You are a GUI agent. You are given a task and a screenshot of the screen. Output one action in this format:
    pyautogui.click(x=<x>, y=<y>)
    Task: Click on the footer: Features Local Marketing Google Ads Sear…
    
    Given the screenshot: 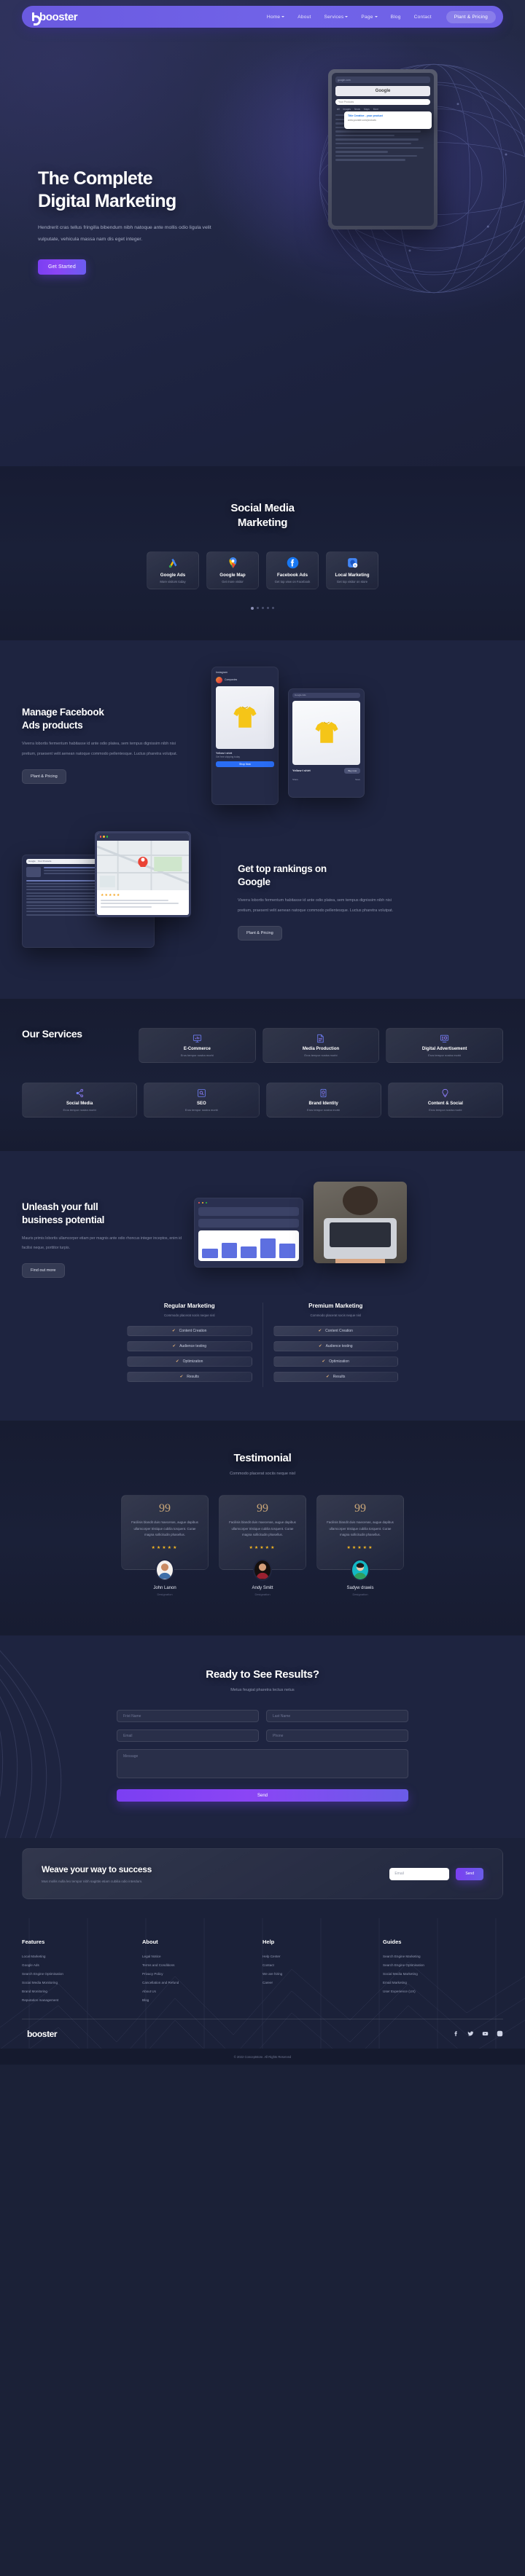 What is the action you would take?
    pyautogui.click(x=262, y=1991)
    